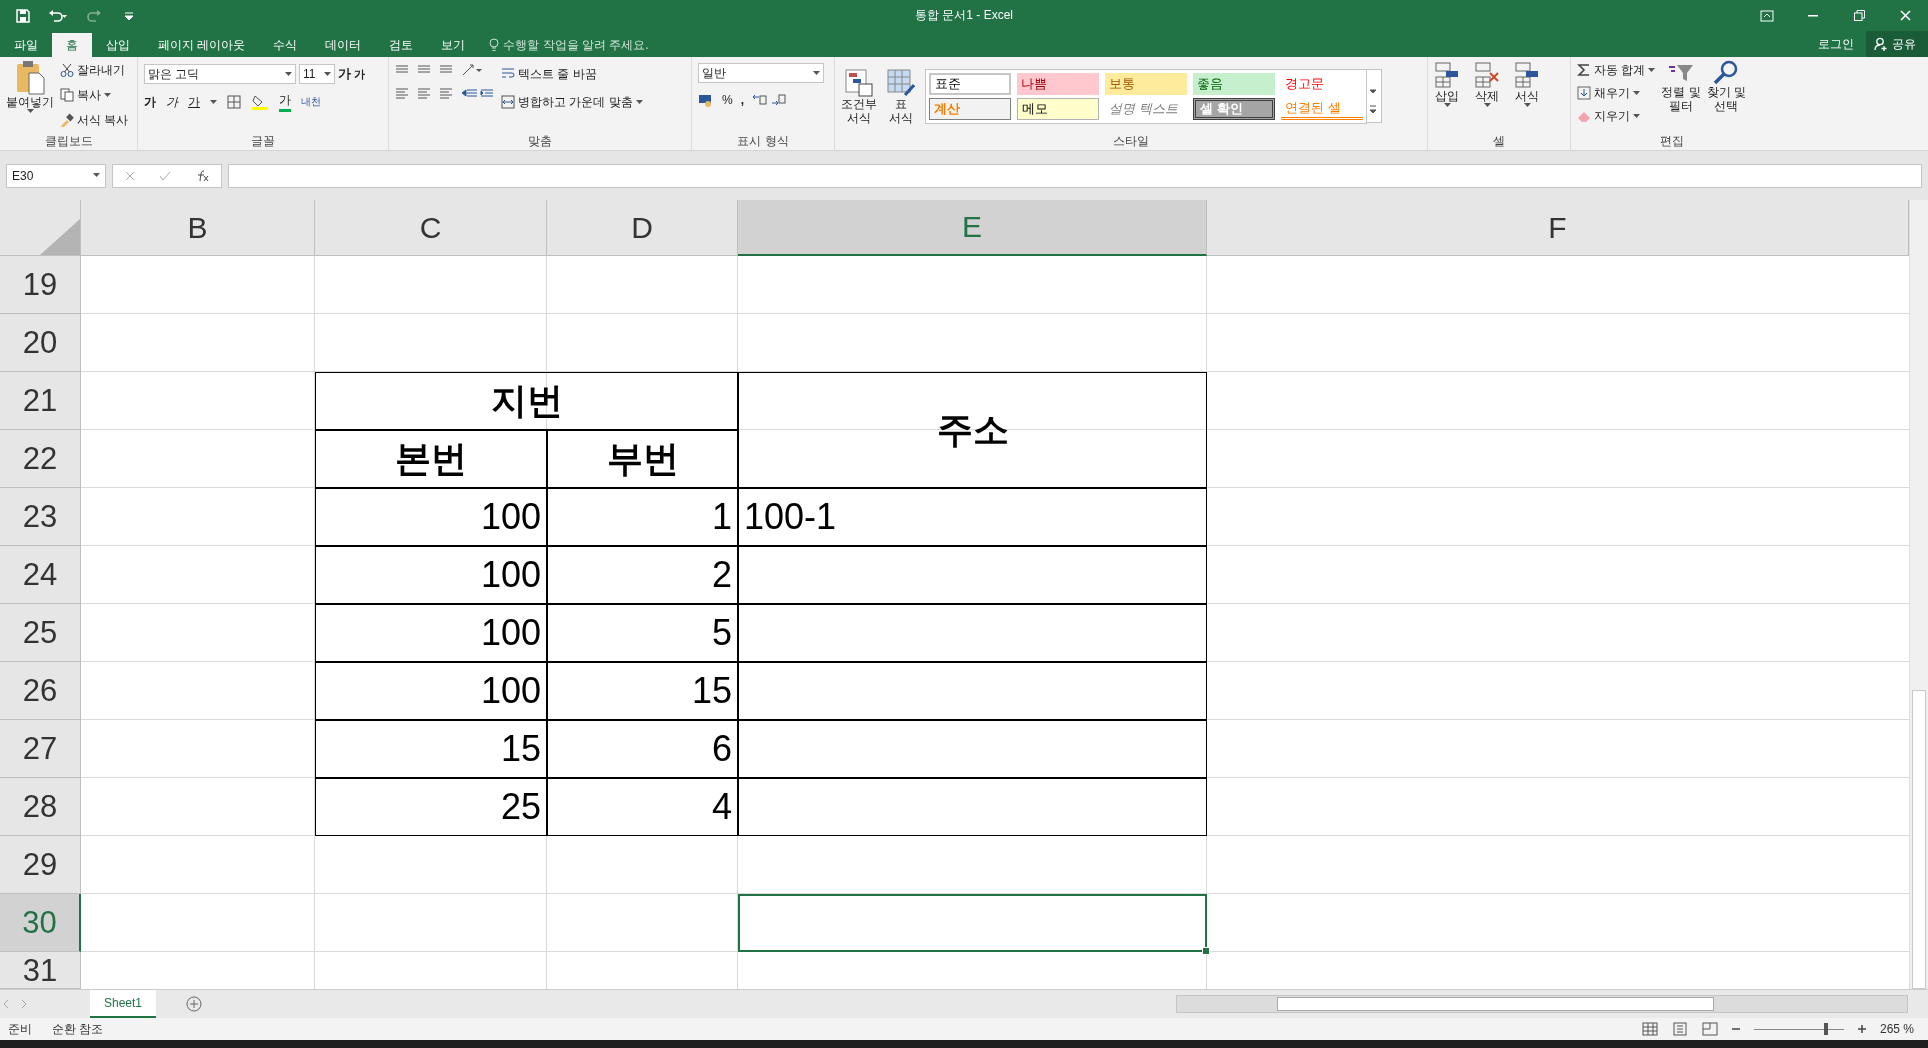  What do you see at coordinates (194, 1004) in the screenshot?
I see `add-sheet-icon` at bounding box center [194, 1004].